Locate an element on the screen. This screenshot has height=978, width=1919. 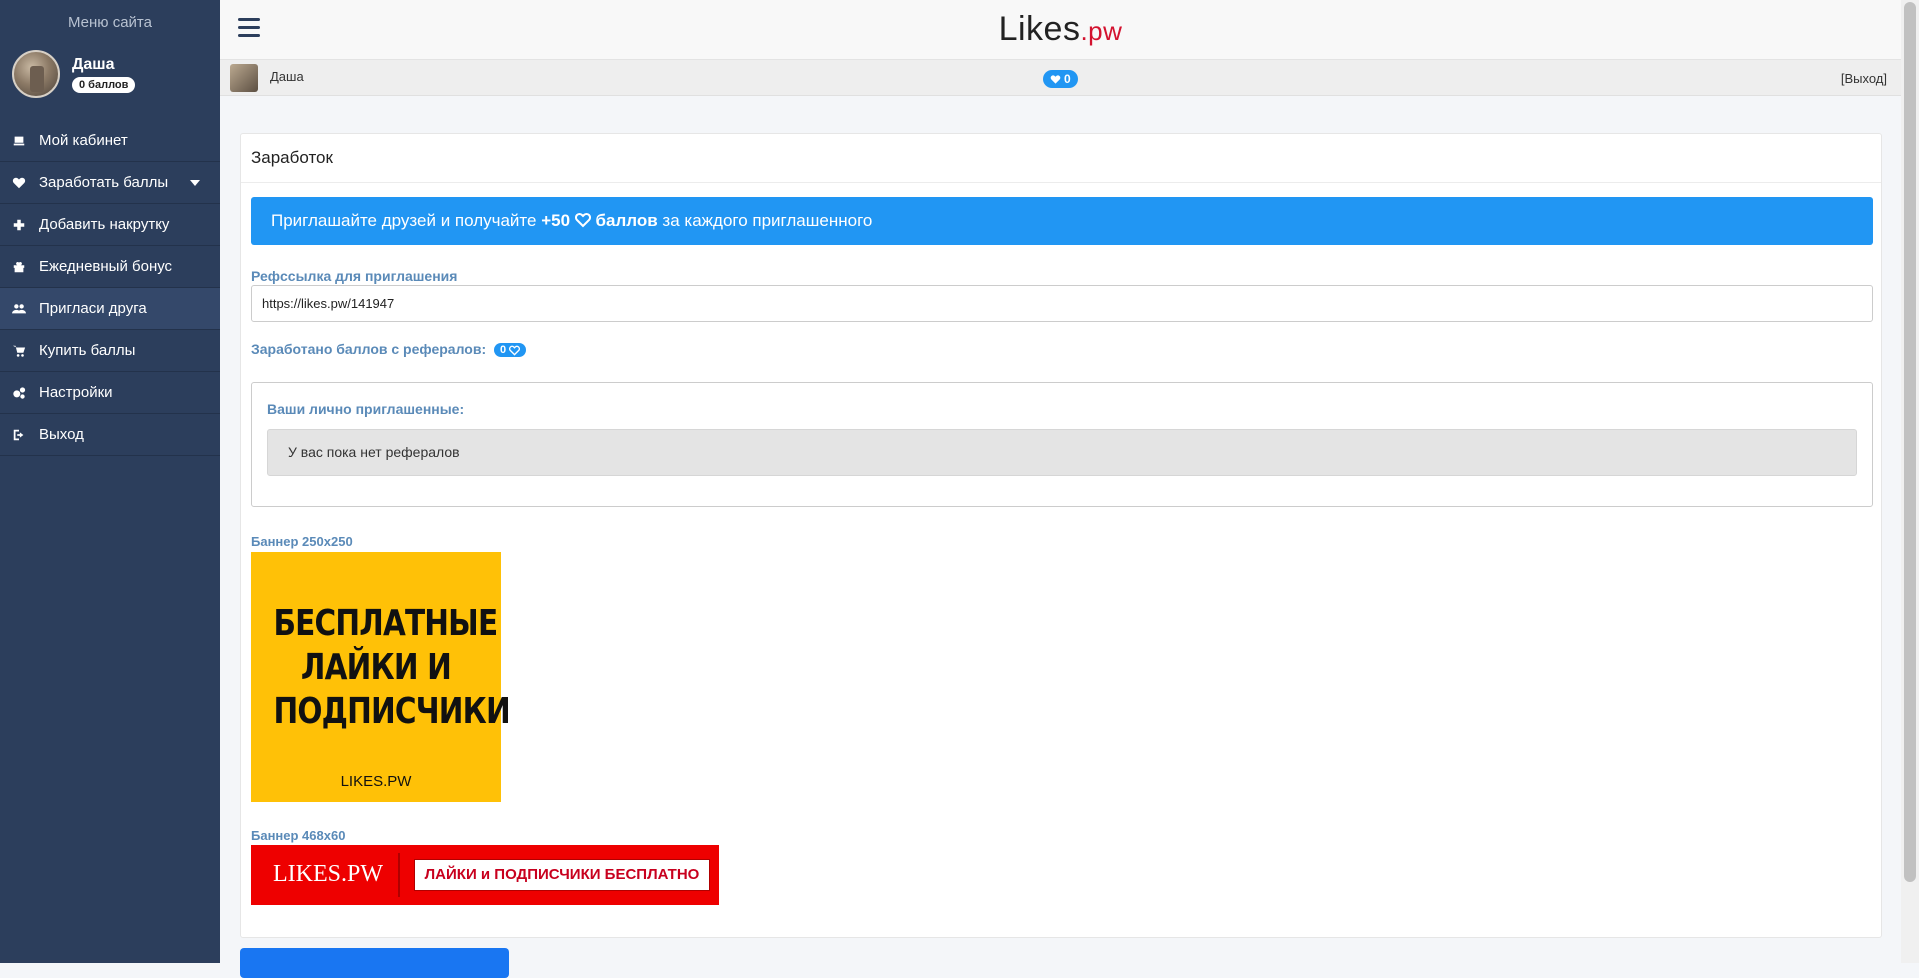
likes-badge: 0 is located at coordinates (1060, 79).